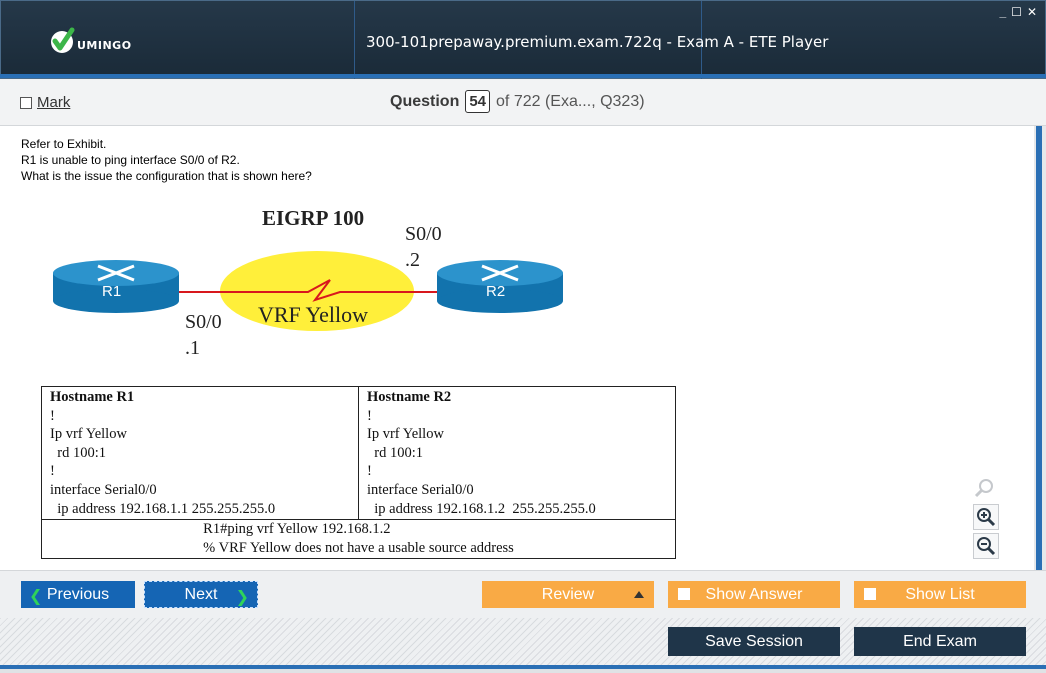  I want to click on show-answer-button: Show Answer, so click(754, 594).